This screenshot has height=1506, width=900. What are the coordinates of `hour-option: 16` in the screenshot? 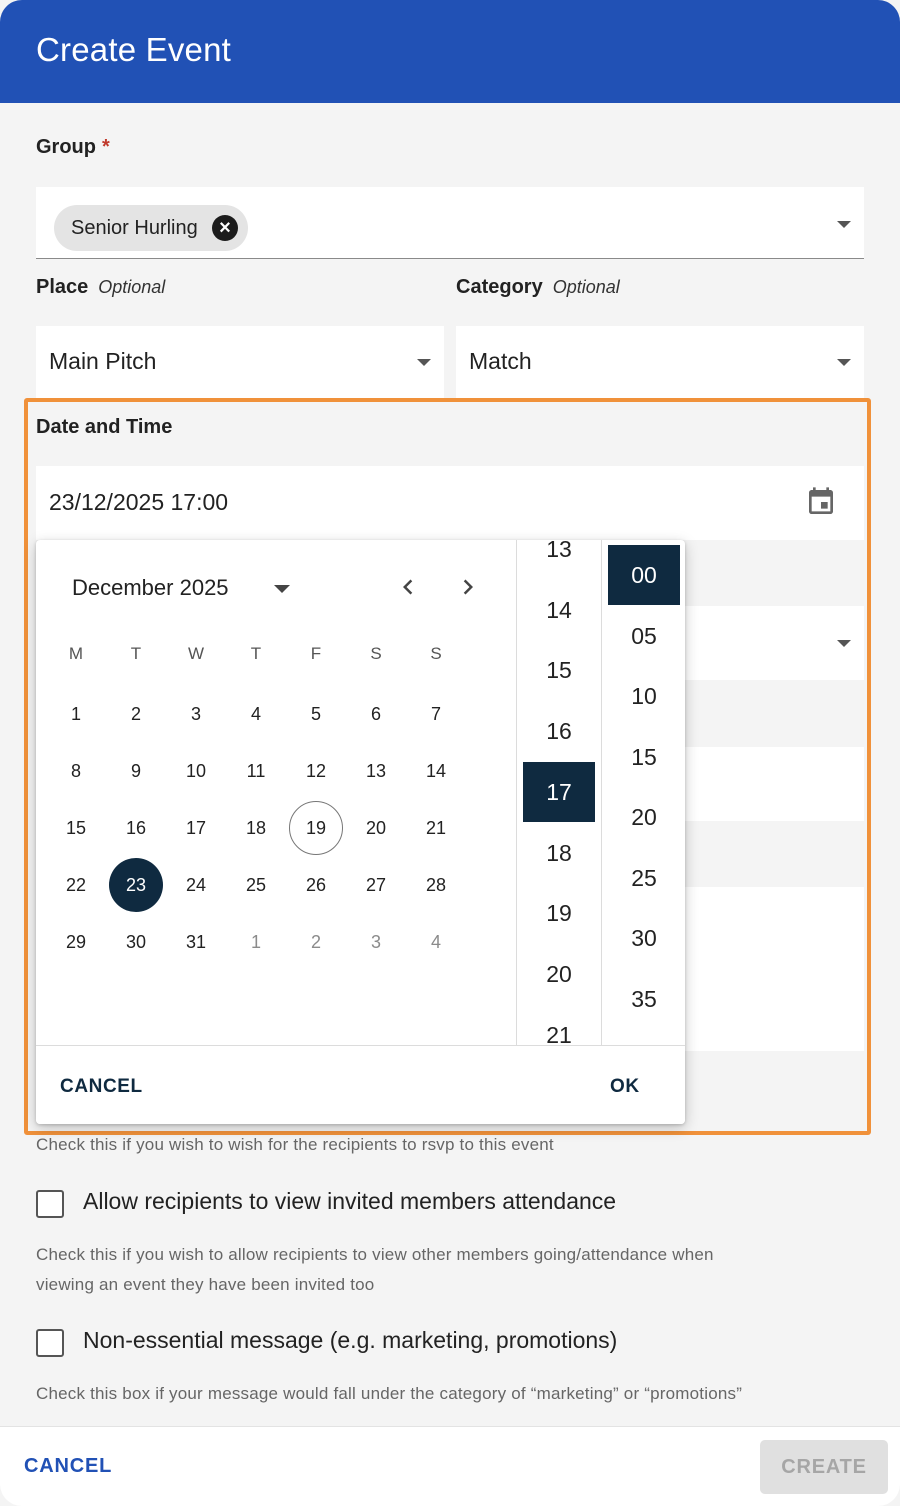 It's located at (559, 731).